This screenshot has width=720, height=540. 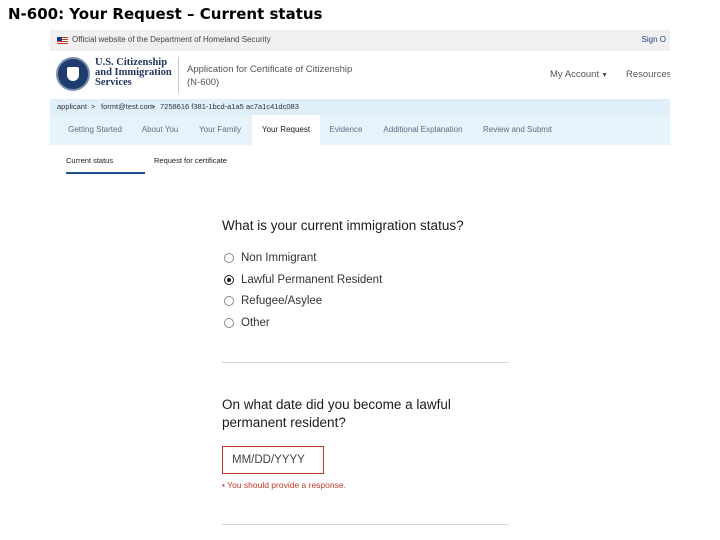 What do you see at coordinates (286, 130) in the screenshot?
I see `step-your-request: Your Request` at bounding box center [286, 130].